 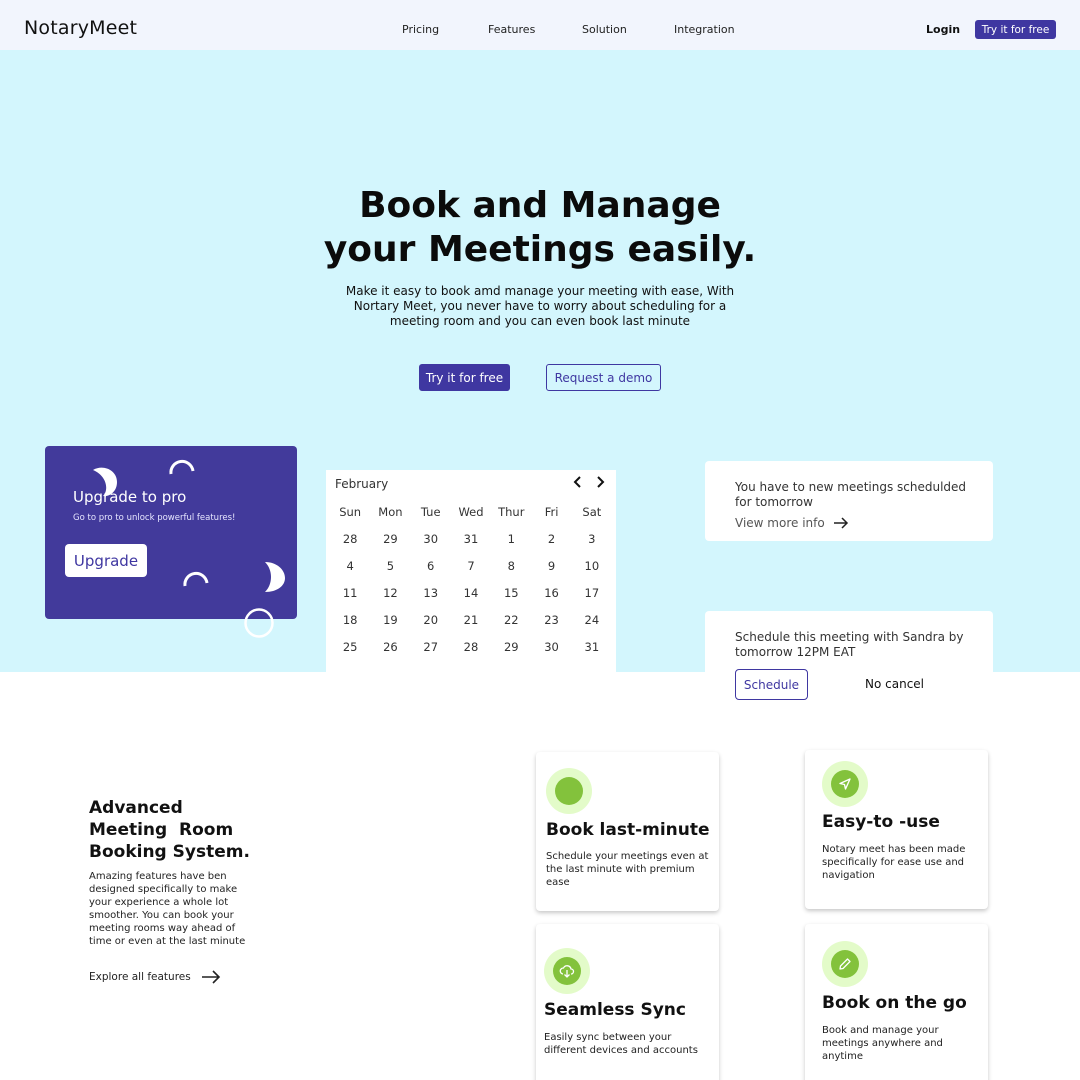 I want to click on weekday-label: Wed, so click(x=471, y=511).